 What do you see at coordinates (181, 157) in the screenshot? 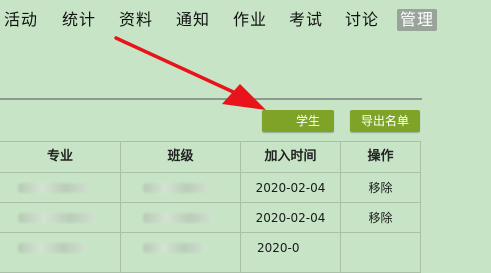
I see `header-class: 班级` at bounding box center [181, 157].